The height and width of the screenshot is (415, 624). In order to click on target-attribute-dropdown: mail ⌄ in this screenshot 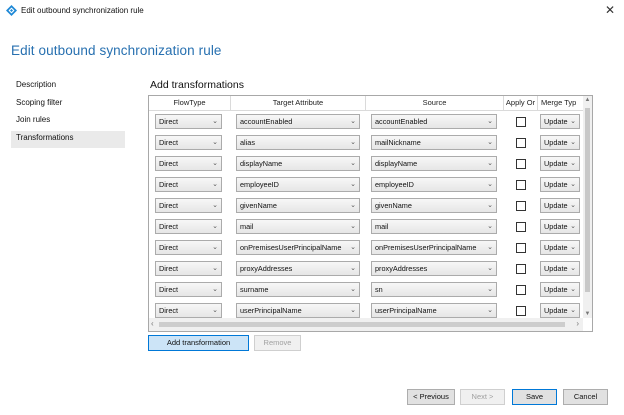, I will do `click(298, 226)`.